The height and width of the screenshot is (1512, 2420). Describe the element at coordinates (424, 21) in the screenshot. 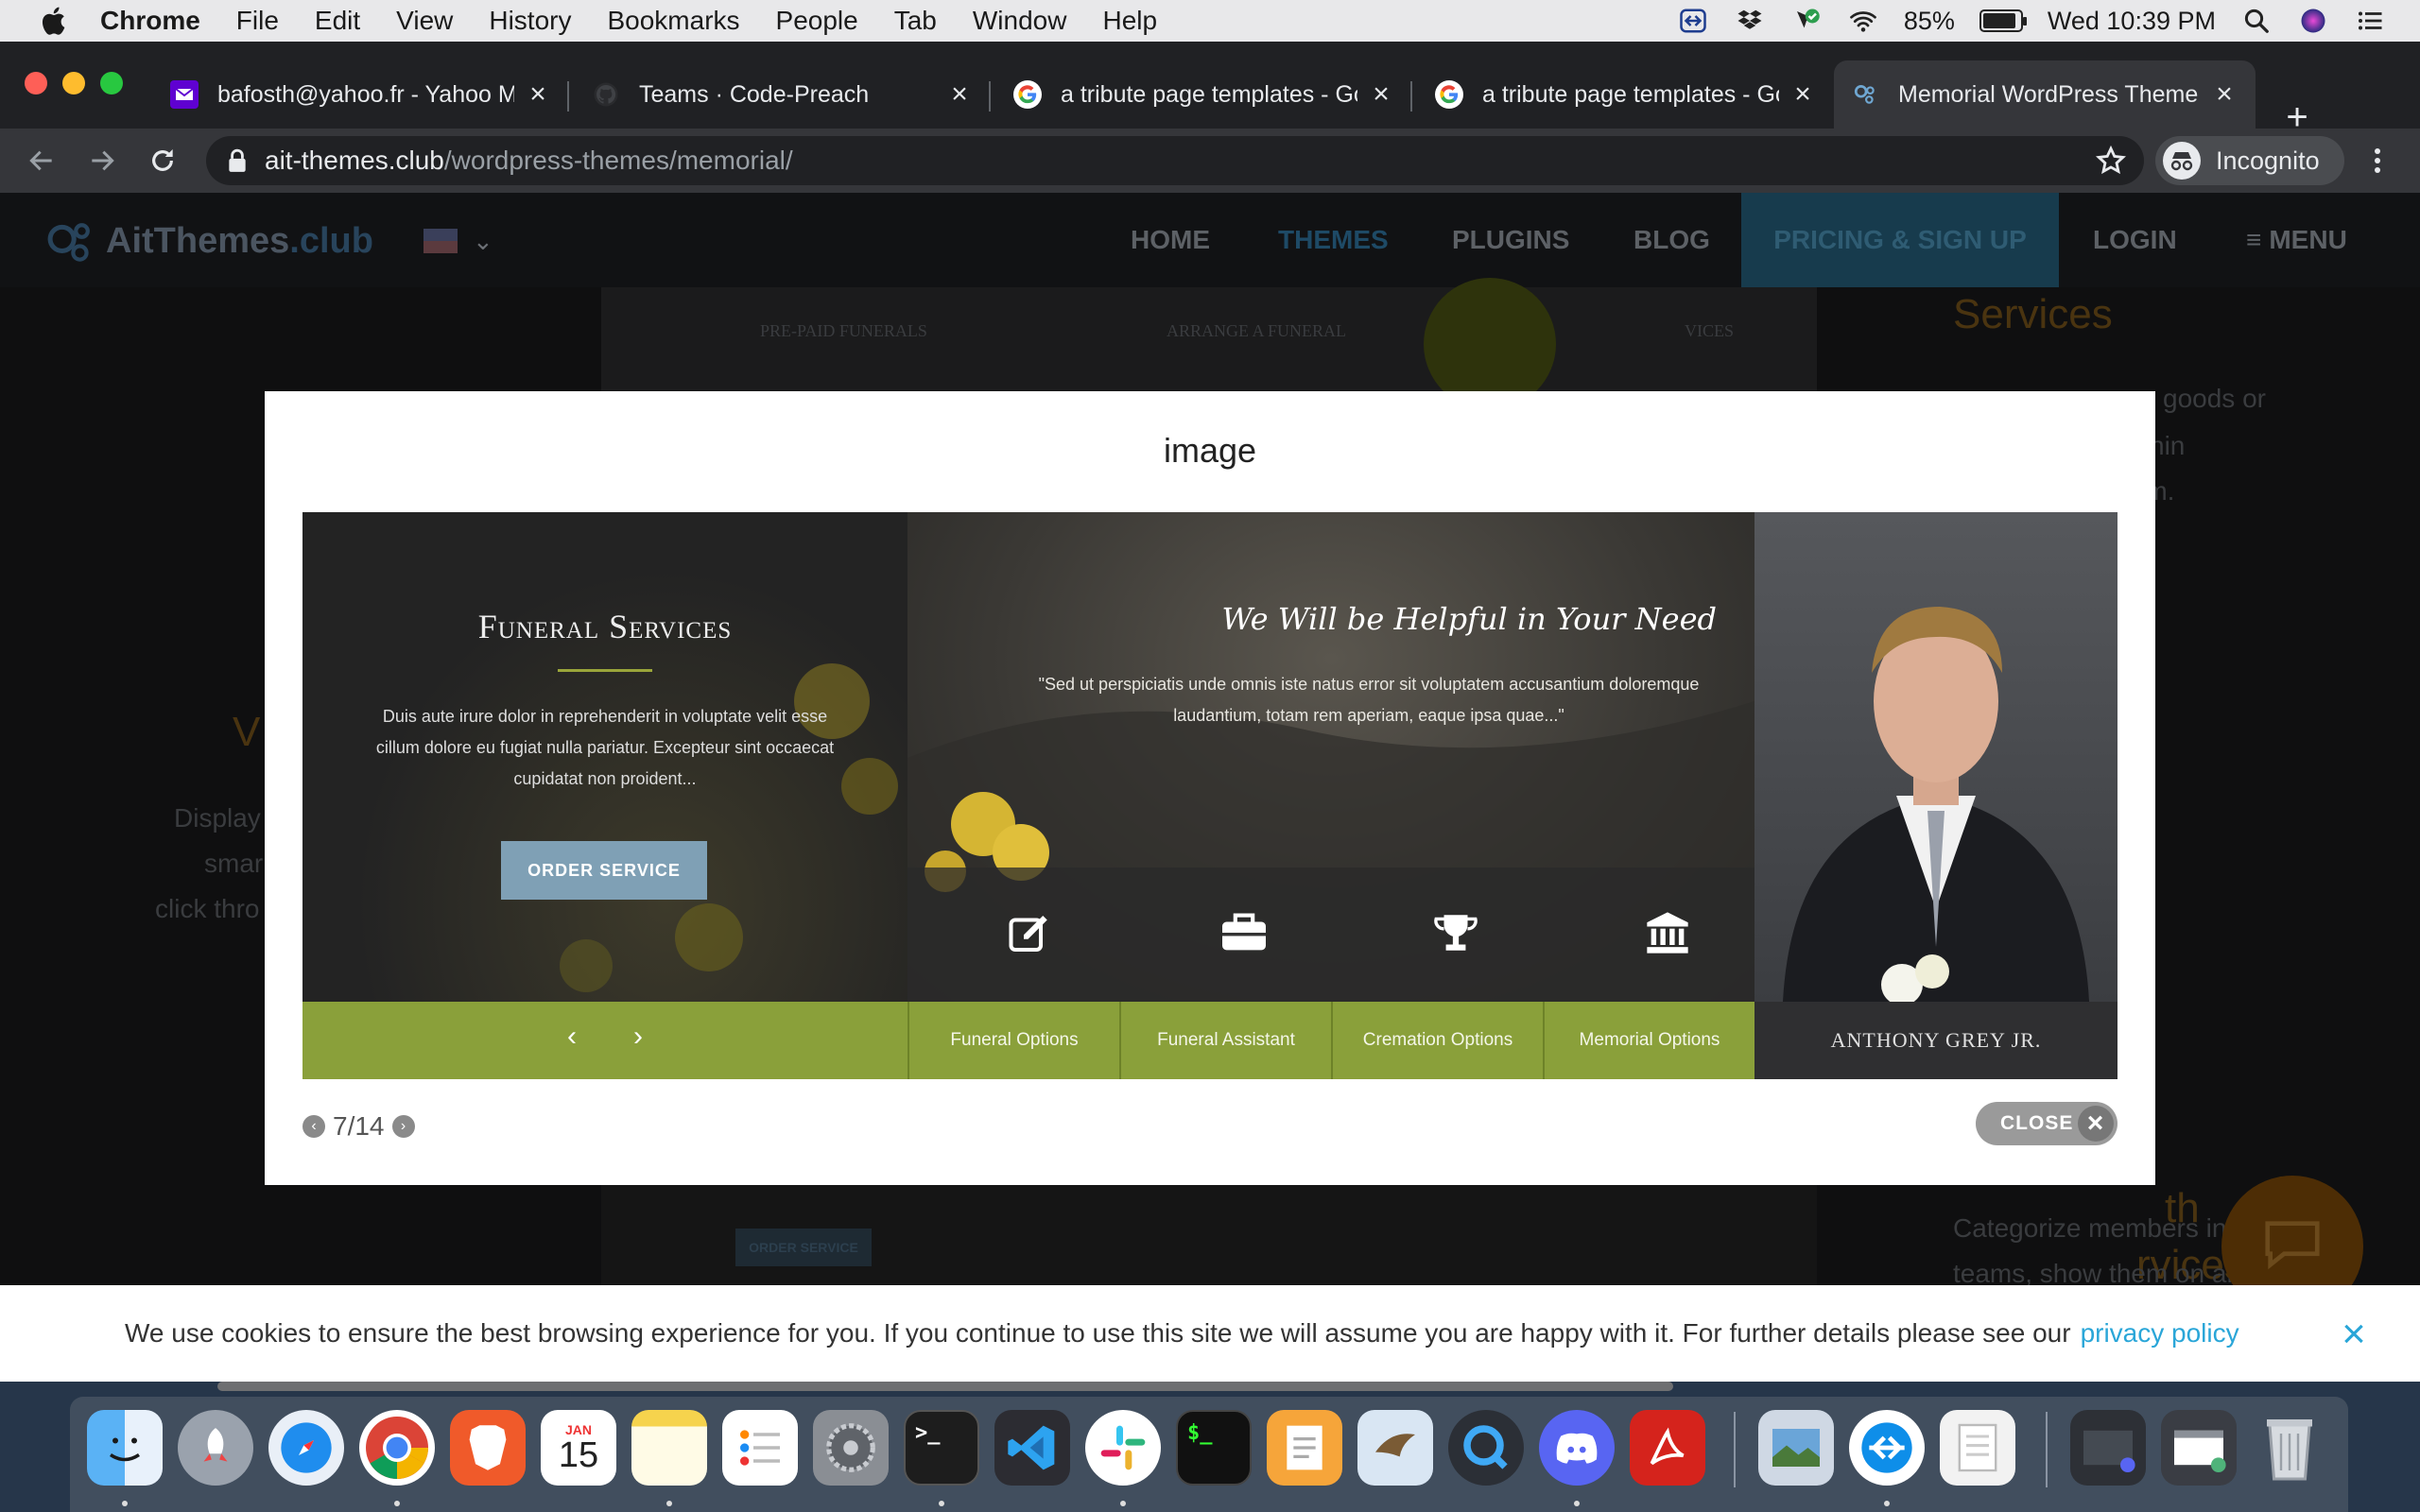

I see `menu-view: View` at that location.